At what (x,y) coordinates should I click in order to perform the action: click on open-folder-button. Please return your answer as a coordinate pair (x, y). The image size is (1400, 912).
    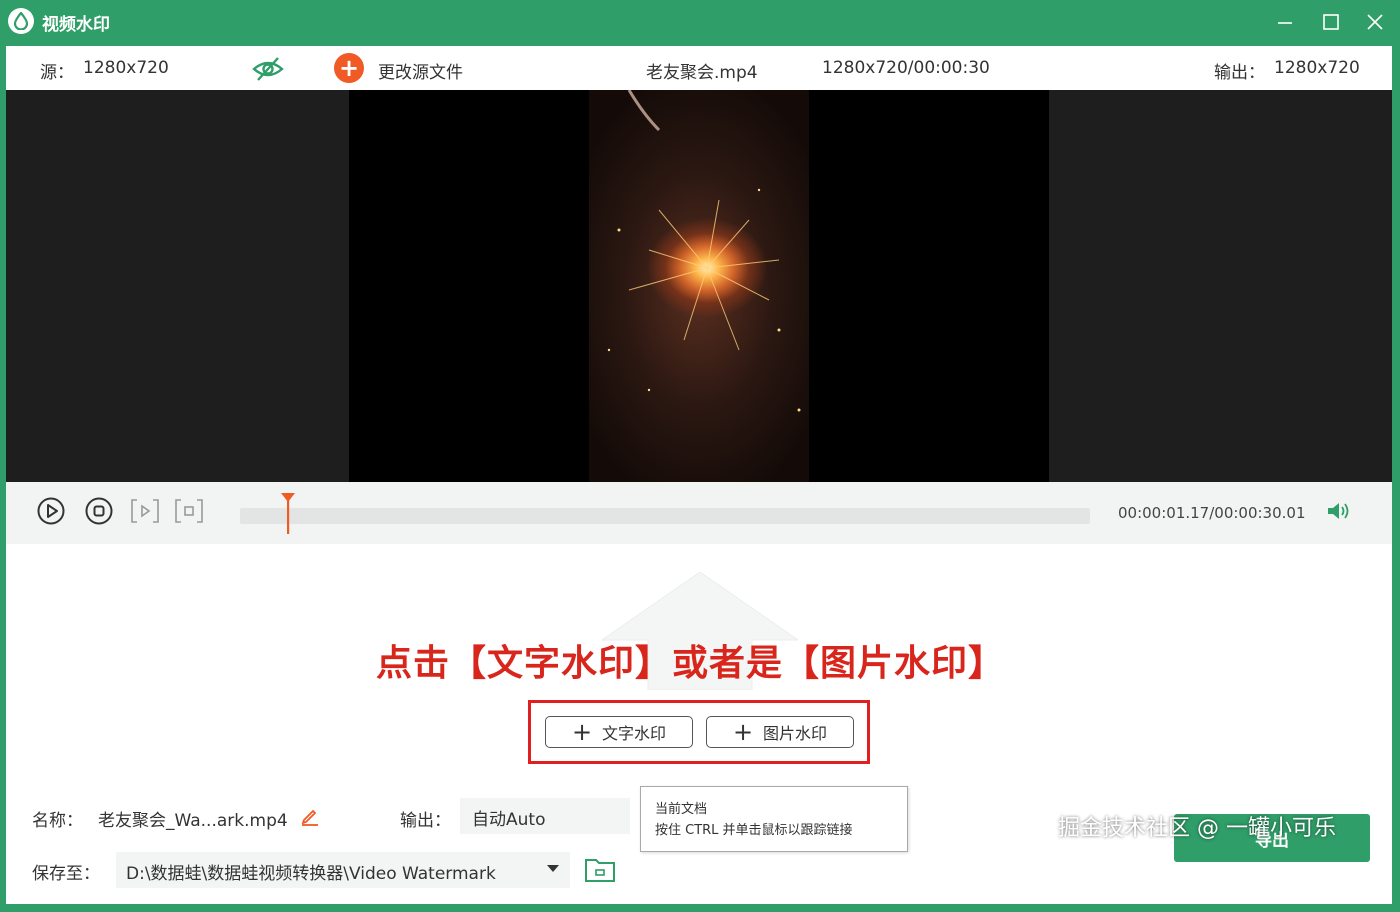
    Looking at the image, I should click on (600, 872).